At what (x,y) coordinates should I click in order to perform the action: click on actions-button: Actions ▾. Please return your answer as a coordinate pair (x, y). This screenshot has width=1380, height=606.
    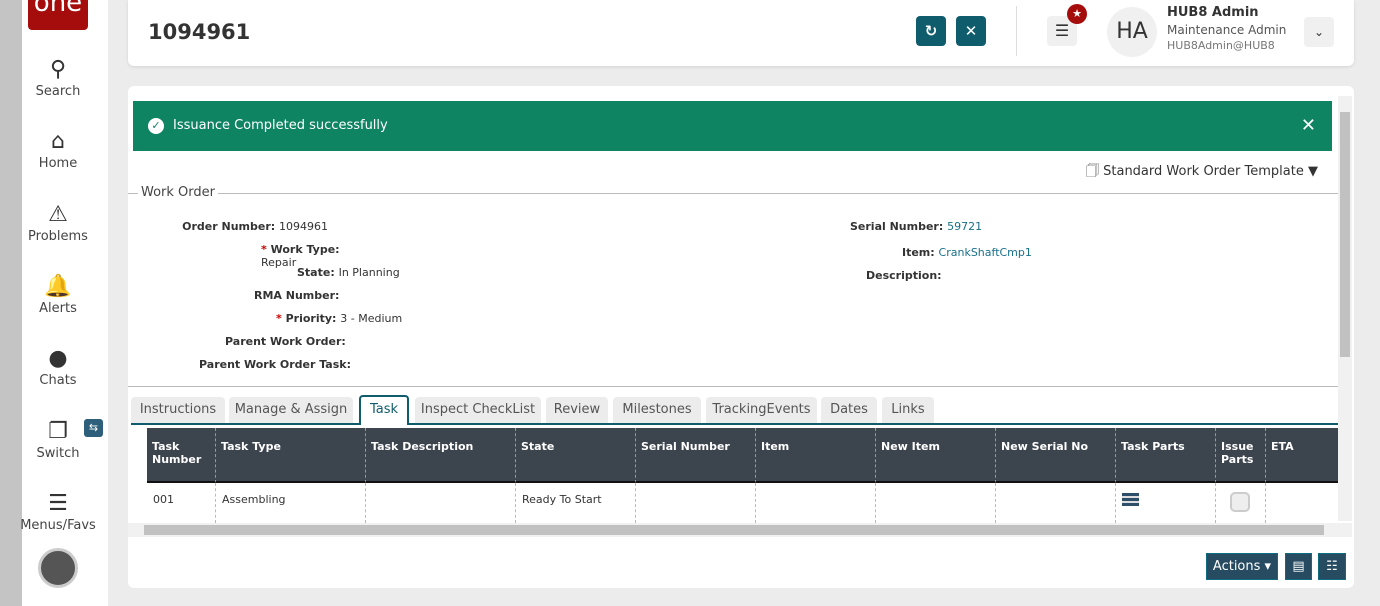
    Looking at the image, I should click on (1242, 566).